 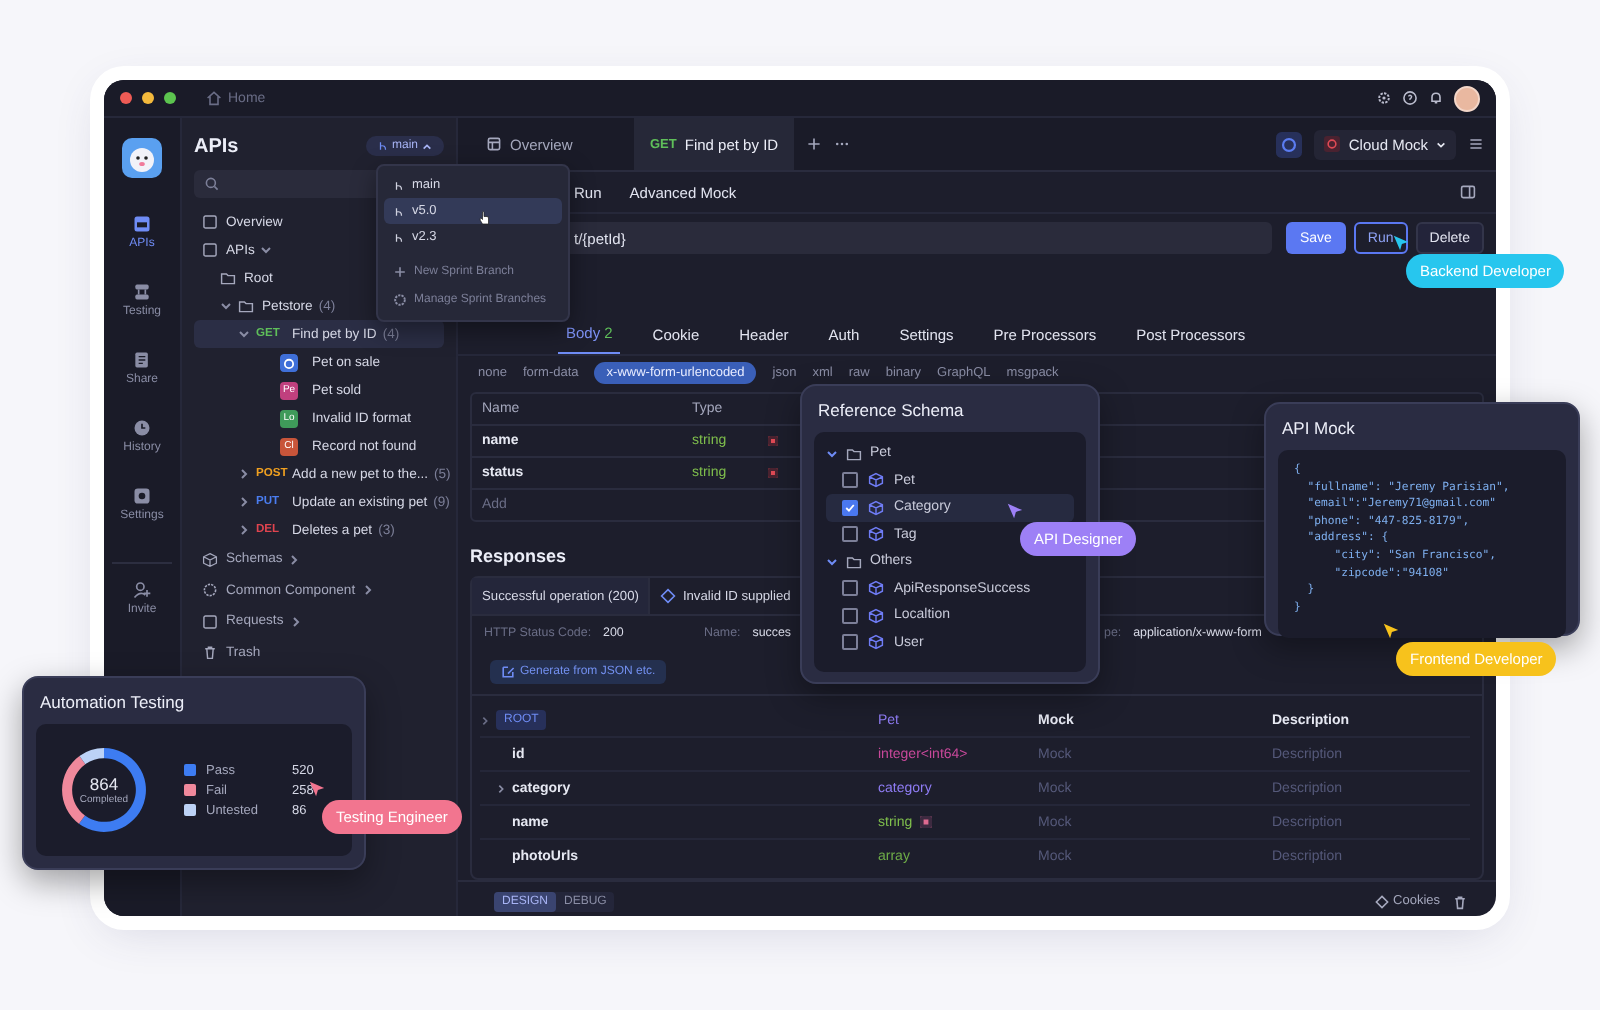 I want to click on bell-icon, so click(x=1436, y=98).